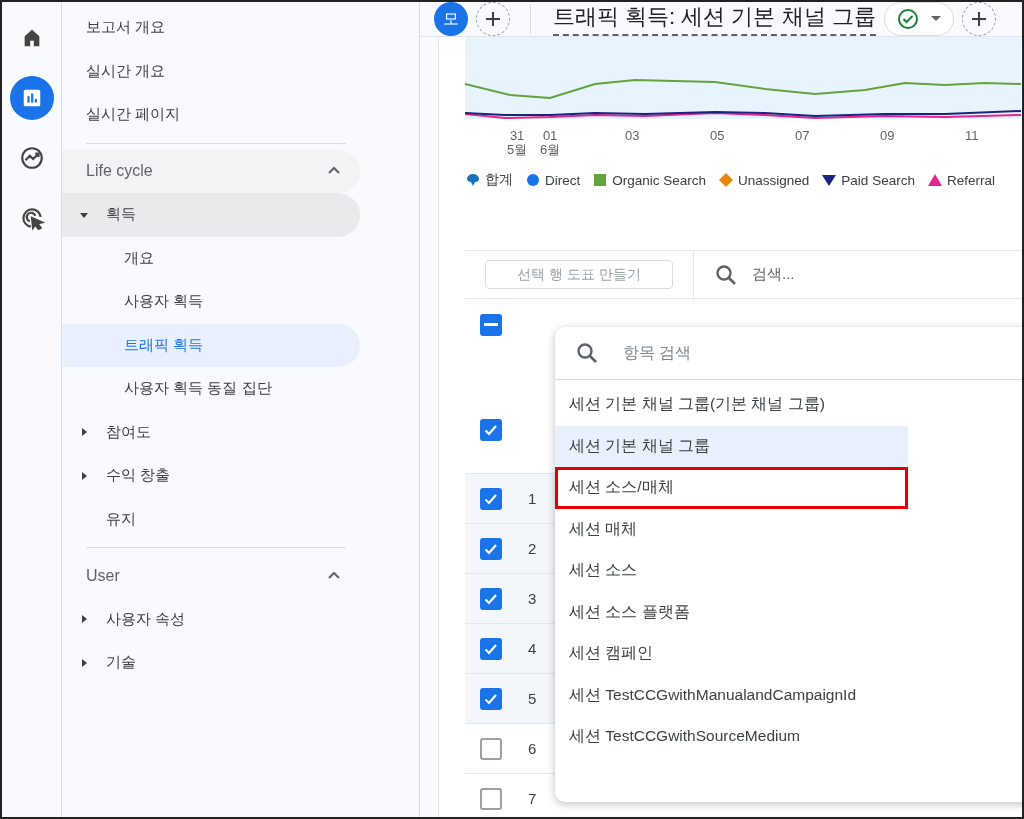 Image resolution: width=1024 pixels, height=819 pixels. I want to click on caret-icon, so click(935, 19).